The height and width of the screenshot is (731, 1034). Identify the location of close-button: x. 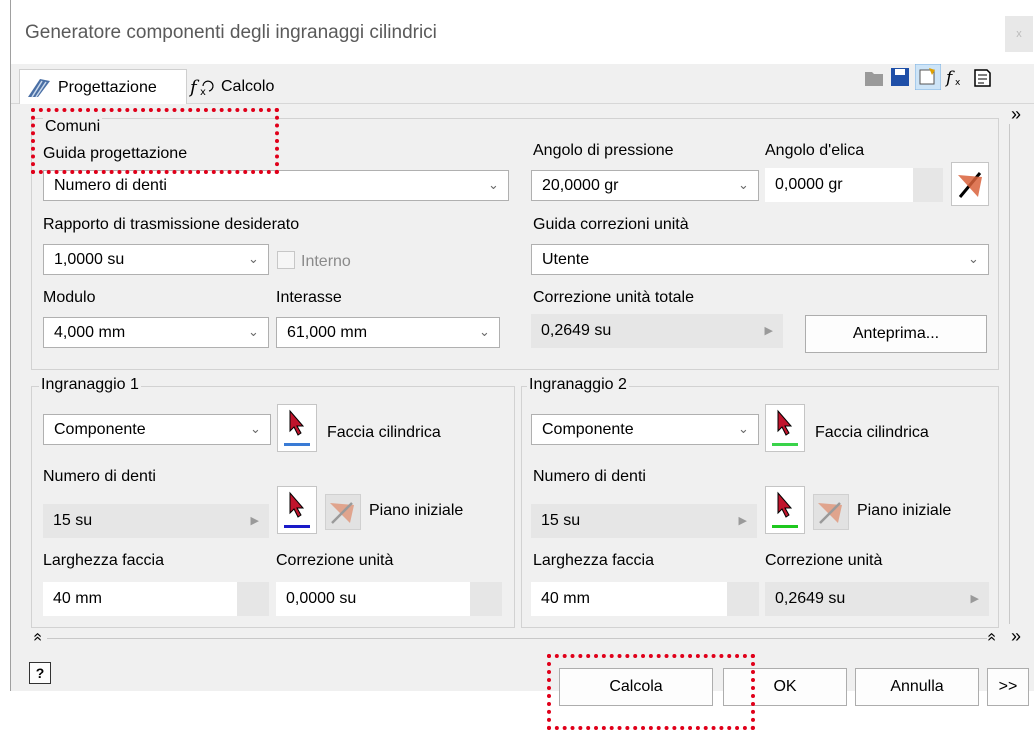
(1019, 34).